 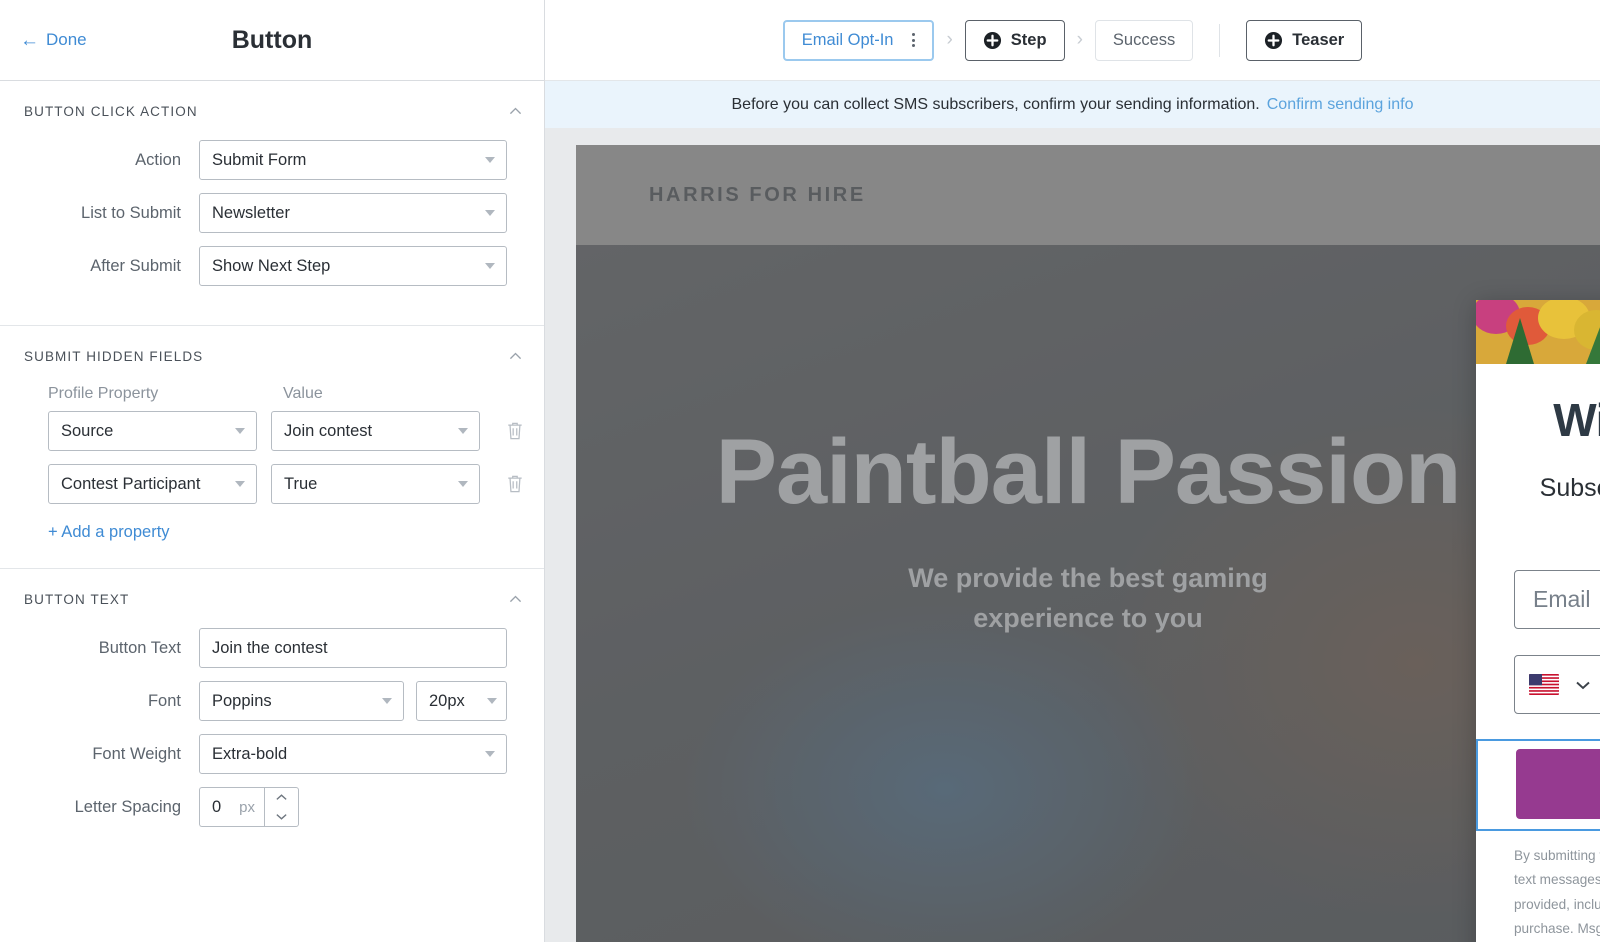 I want to click on property-select: Contest Participant, so click(x=153, y=484).